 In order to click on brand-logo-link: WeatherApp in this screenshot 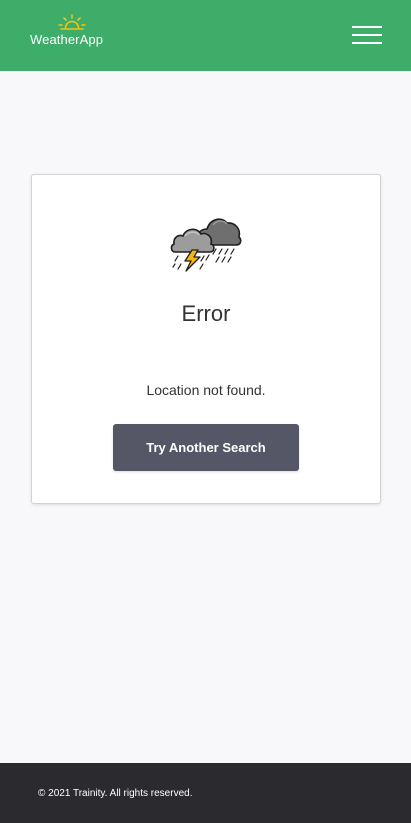, I will do `click(75, 34)`.